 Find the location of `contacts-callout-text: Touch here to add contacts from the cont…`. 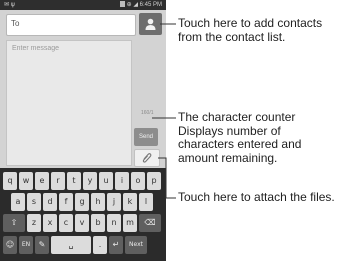

contacts-callout-text: Touch here to add contacts from the cont… is located at coordinates (250, 30).